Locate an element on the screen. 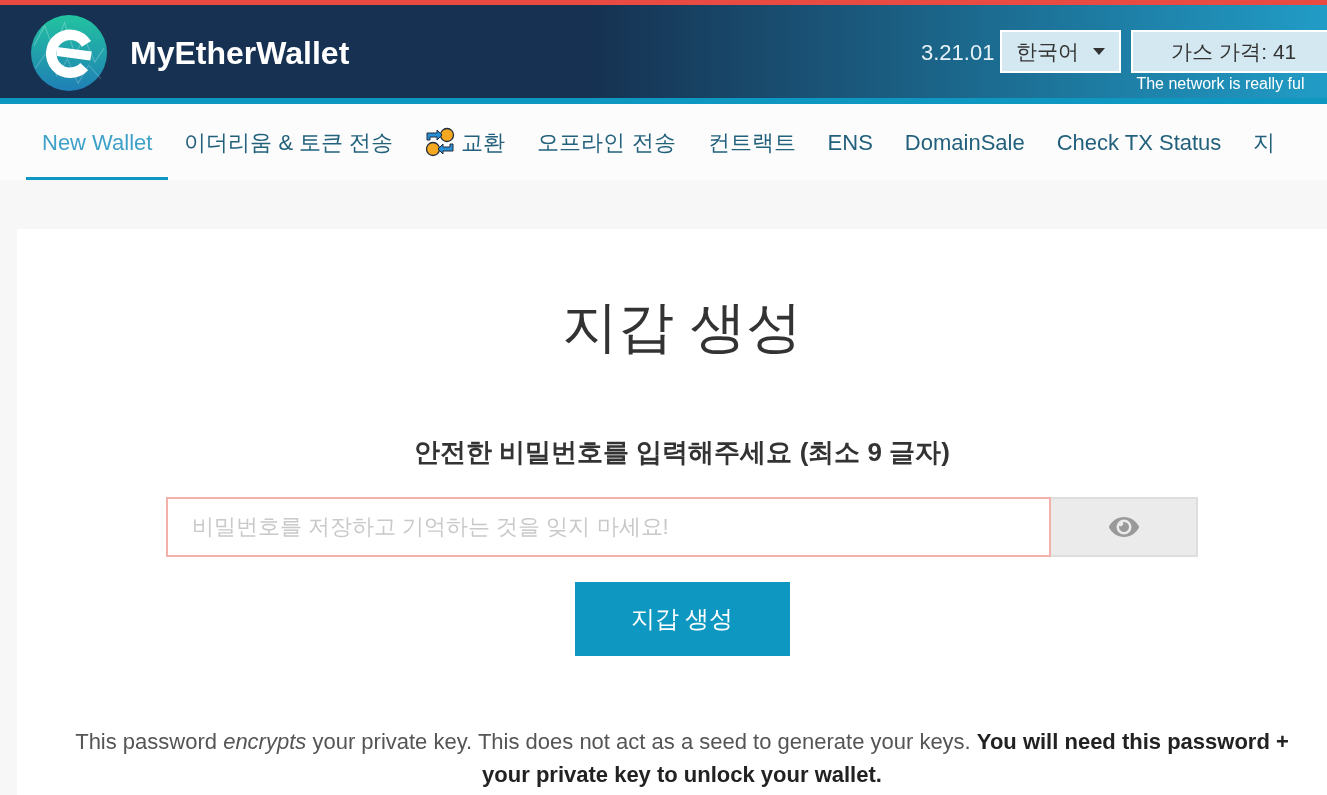 Image resolution: width=1327 pixels, height=795 pixels. caret-icon is located at coordinates (1099, 51).